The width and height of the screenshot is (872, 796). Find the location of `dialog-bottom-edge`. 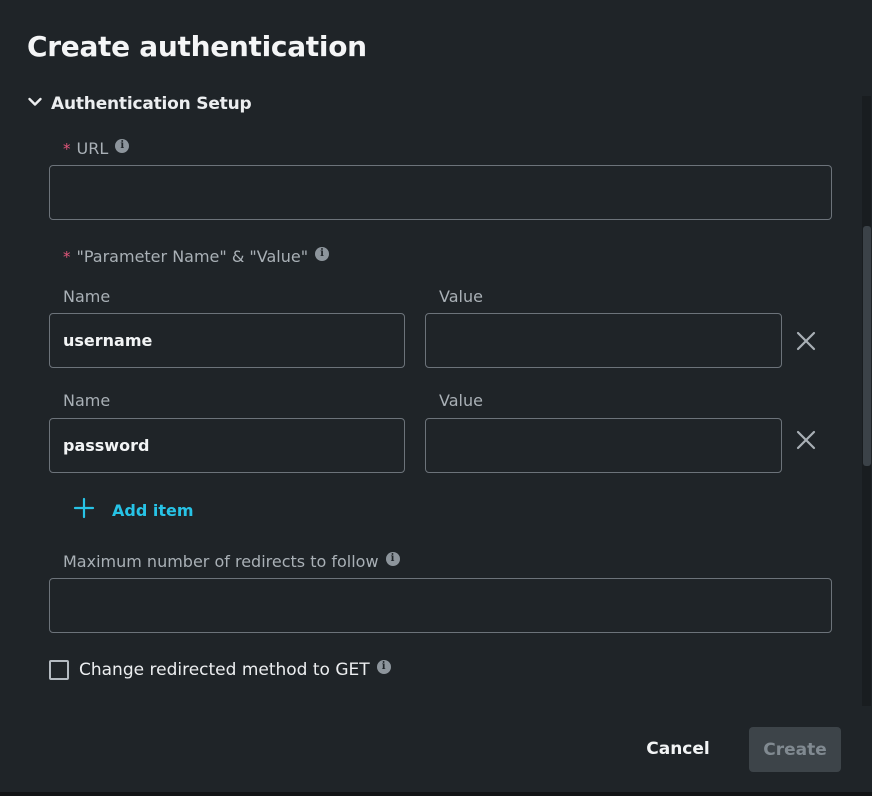

dialog-bottom-edge is located at coordinates (436, 794).